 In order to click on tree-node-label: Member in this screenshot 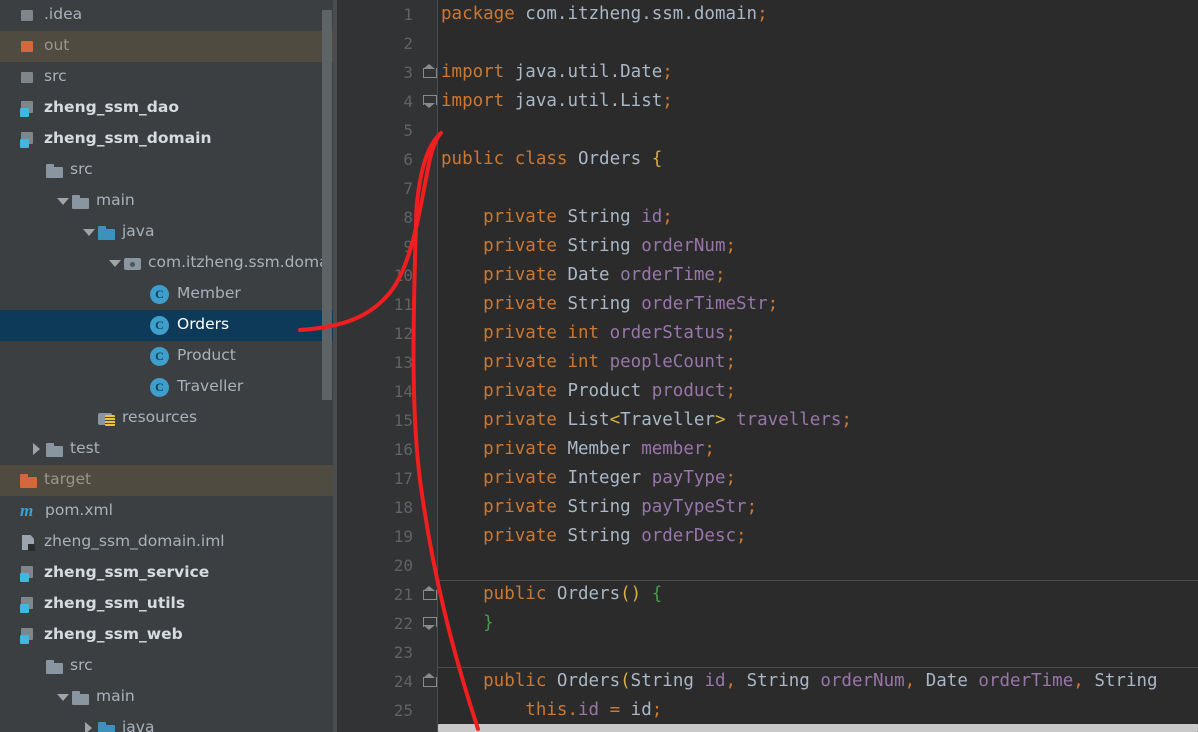, I will do `click(209, 293)`.